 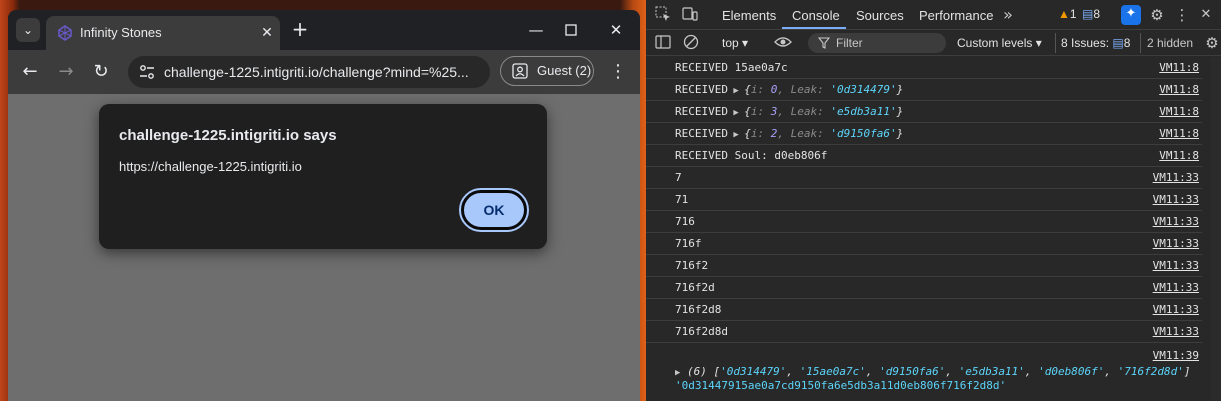 What do you see at coordinates (163, 33) in the screenshot?
I see `tab-infinity-stones: Infinity Stones ✕` at bounding box center [163, 33].